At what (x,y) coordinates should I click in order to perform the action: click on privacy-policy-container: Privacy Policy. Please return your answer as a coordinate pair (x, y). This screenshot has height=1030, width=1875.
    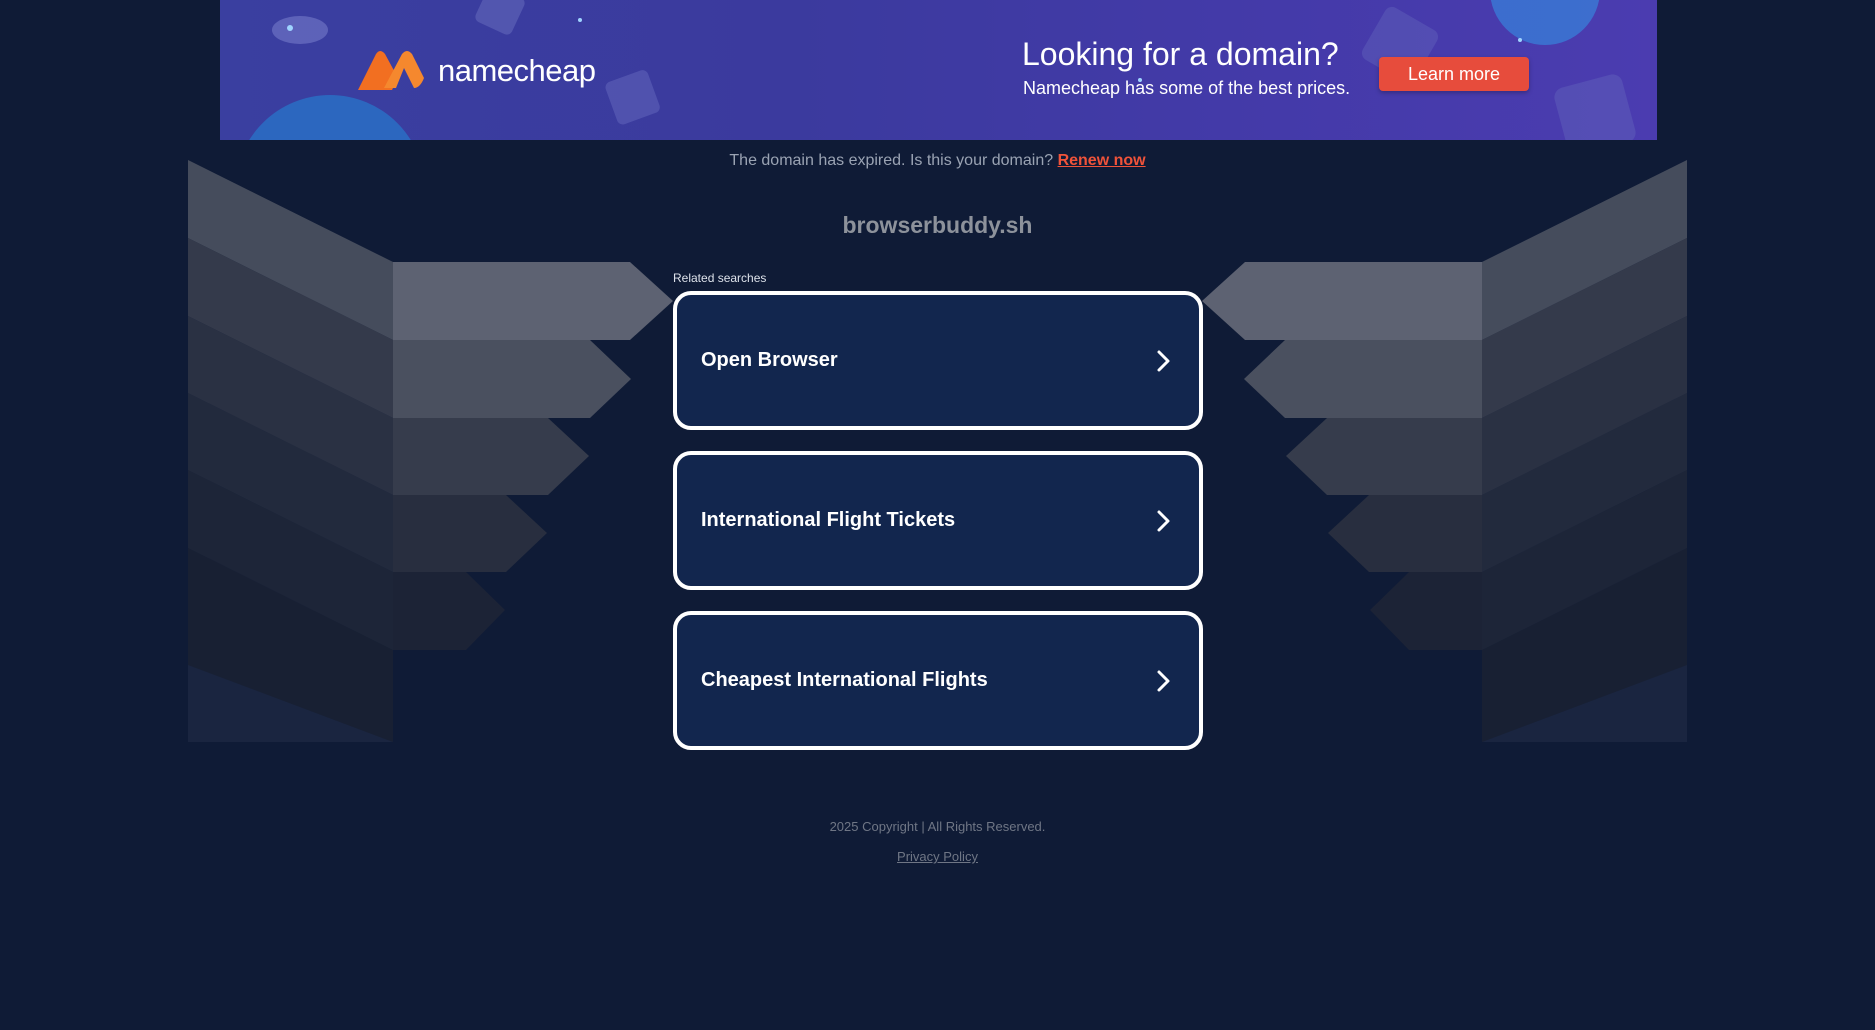
    Looking at the image, I should click on (937, 856).